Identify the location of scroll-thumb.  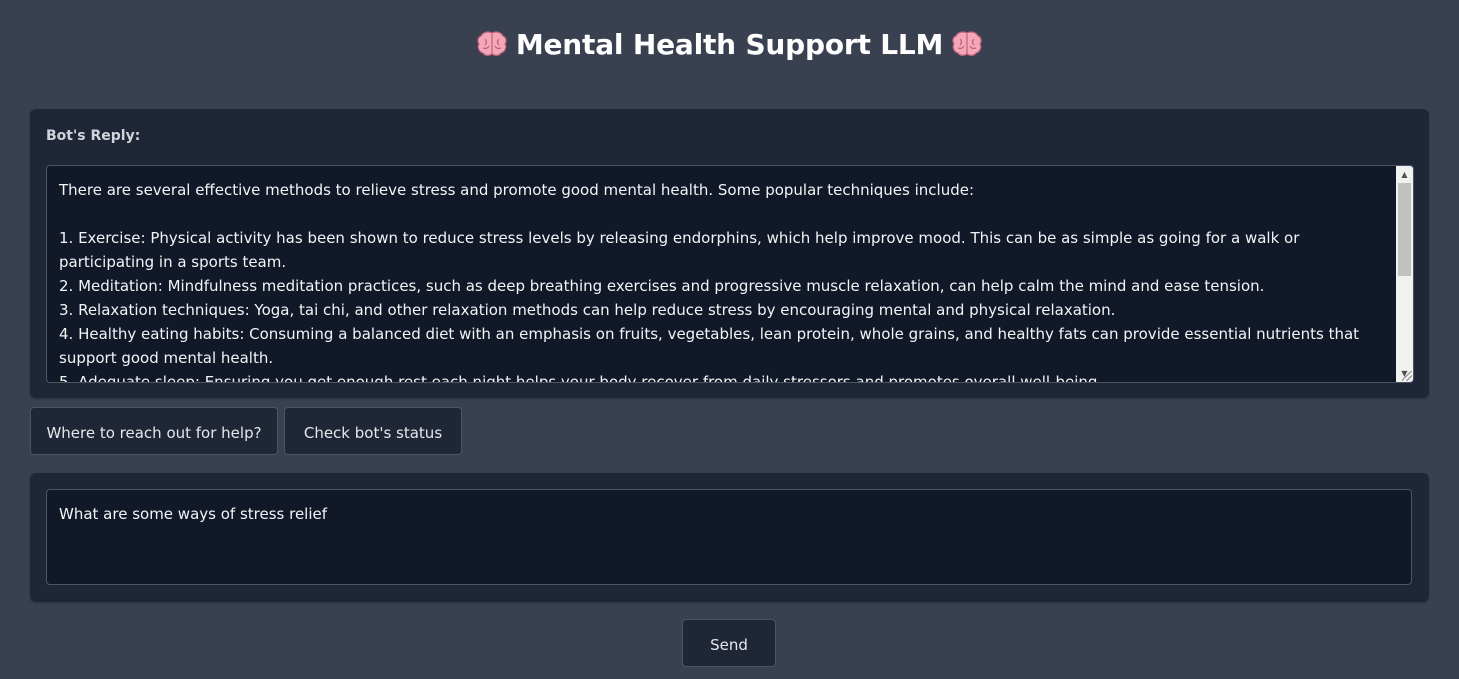
(1404, 229).